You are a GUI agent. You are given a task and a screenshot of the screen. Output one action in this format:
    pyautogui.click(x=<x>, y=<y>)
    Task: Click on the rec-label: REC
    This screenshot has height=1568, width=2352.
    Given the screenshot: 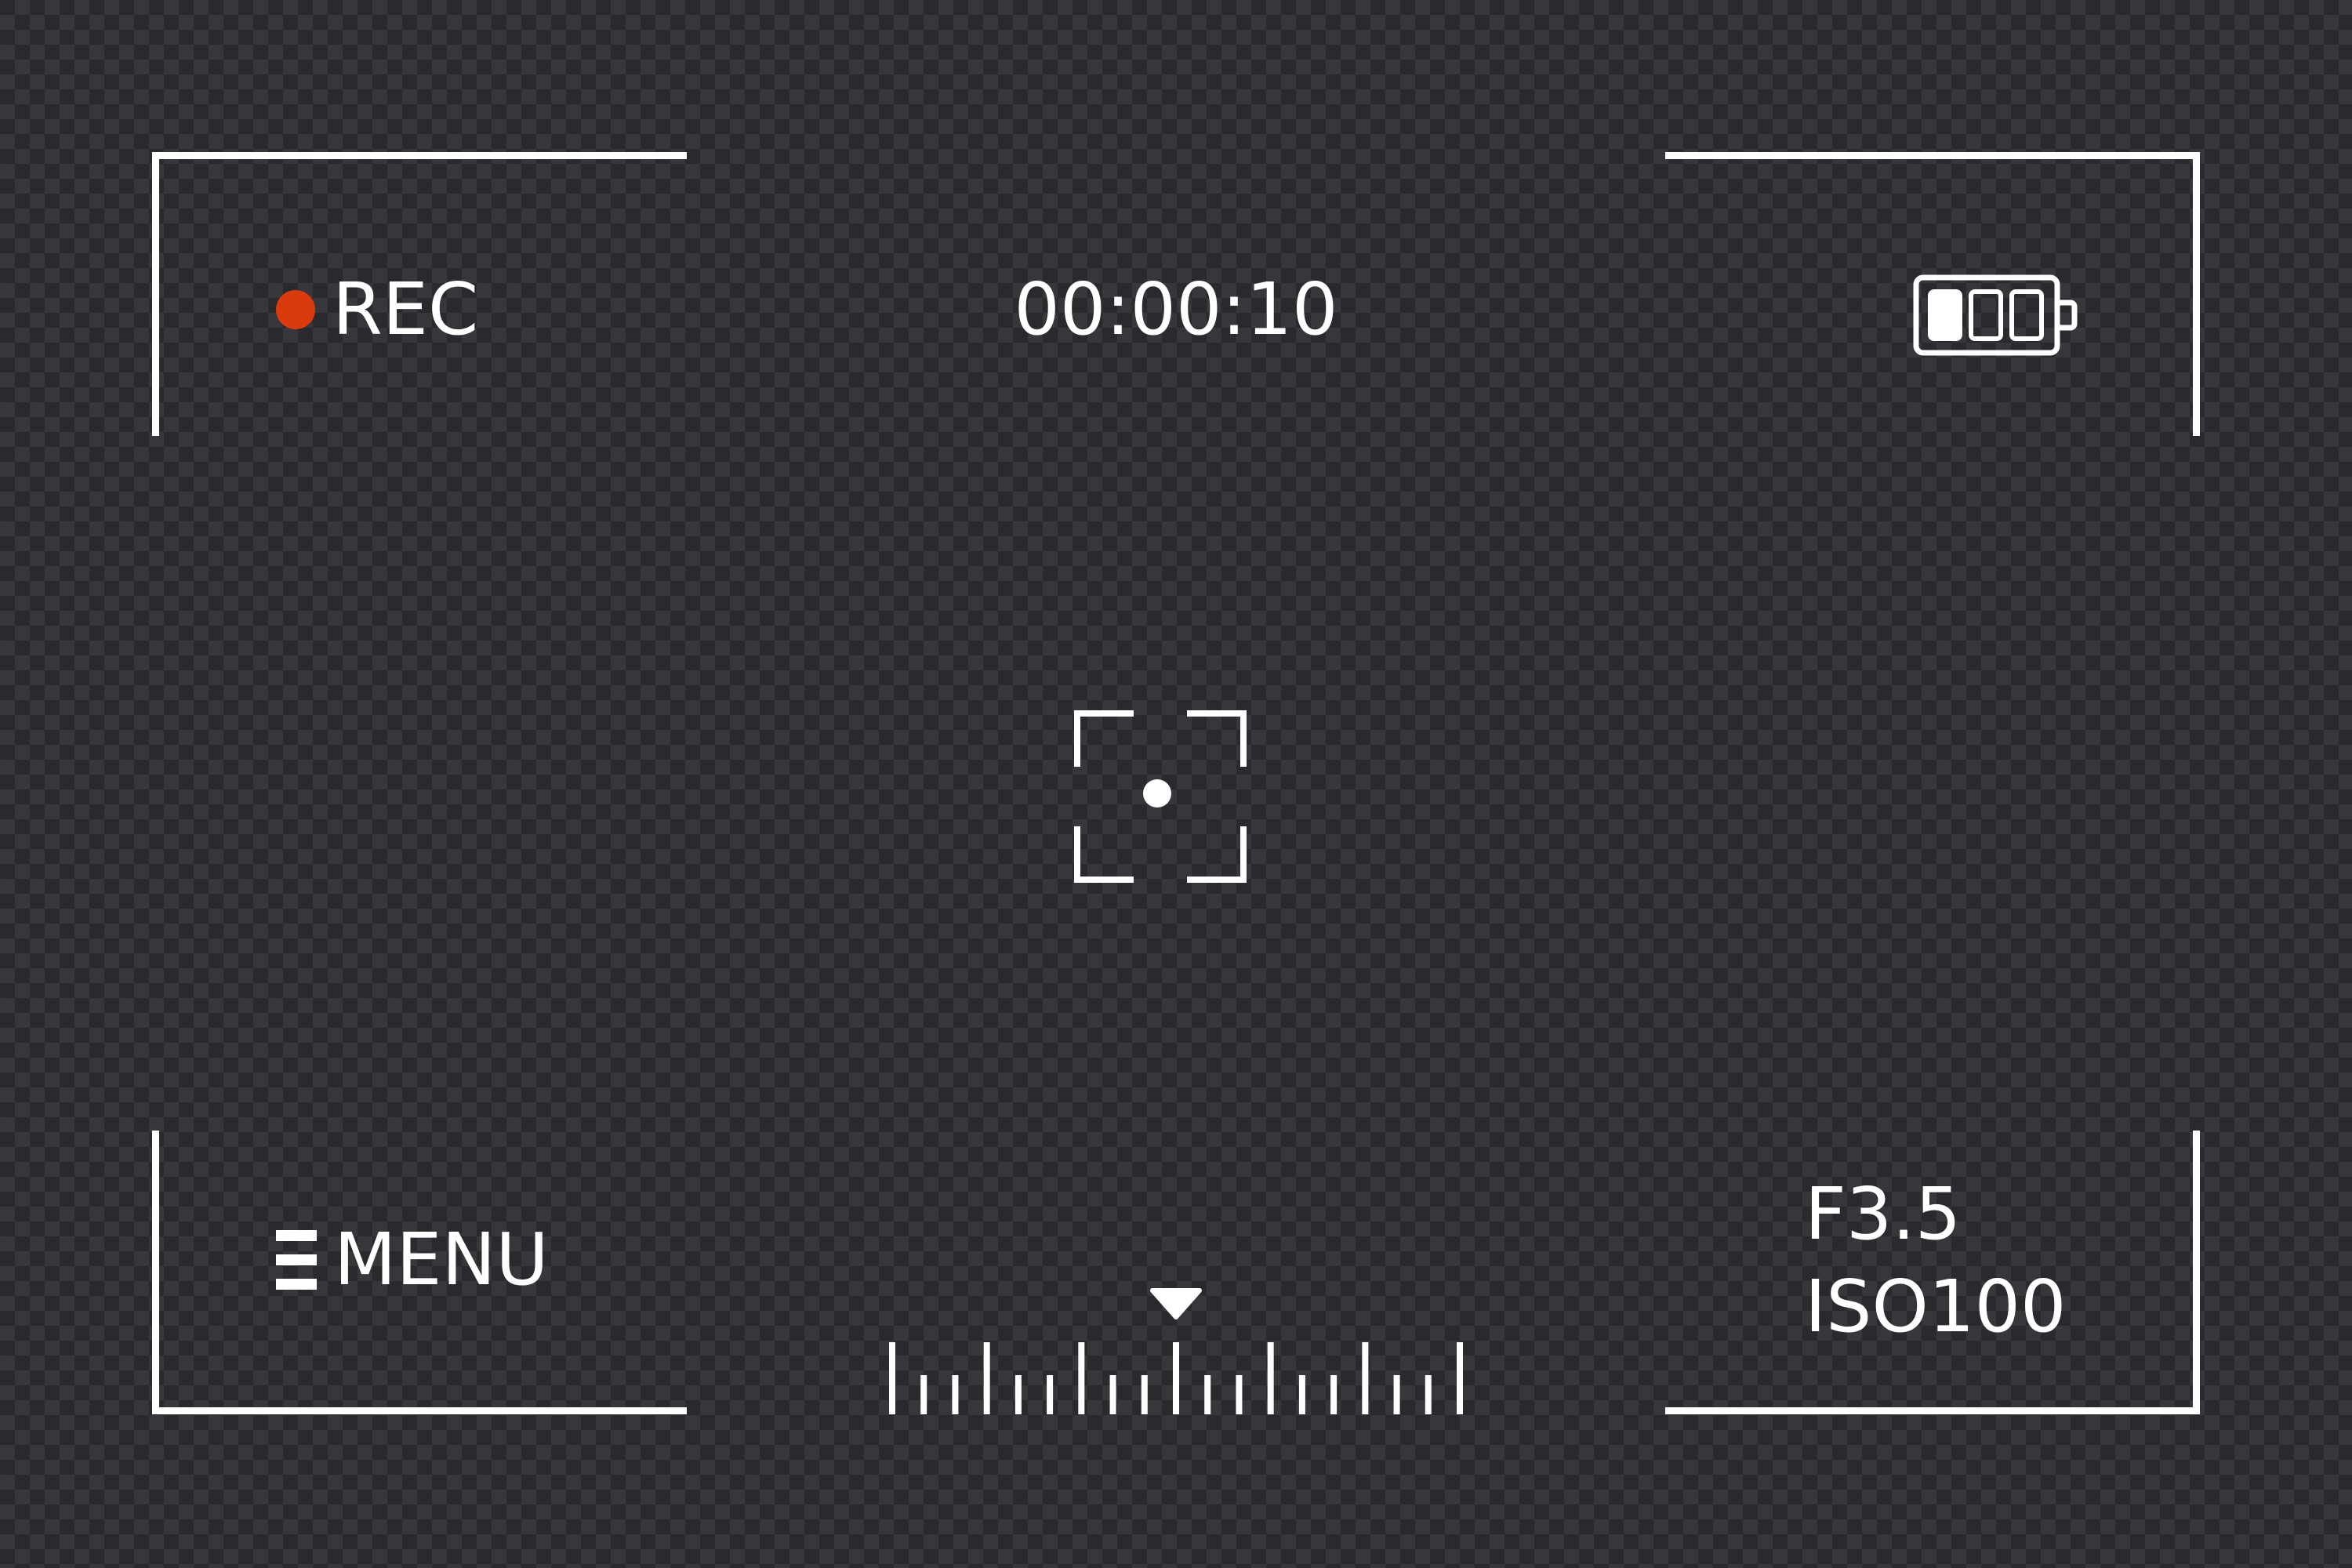 What is the action you would take?
    pyautogui.click(x=405, y=309)
    